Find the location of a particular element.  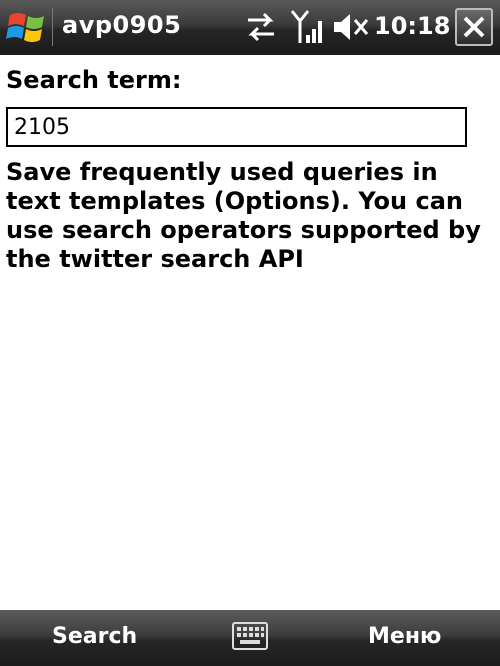

windows-flag-icon is located at coordinates (25, 27).